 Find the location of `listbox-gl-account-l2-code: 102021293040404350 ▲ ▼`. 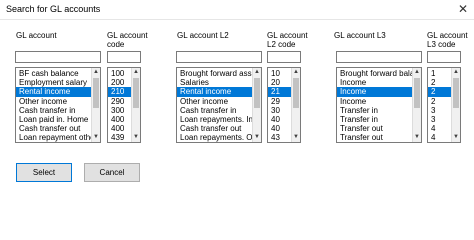

listbox-gl-account-l2-code: 102021293040404350 ▲ ▼ is located at coordinates (284, 105).